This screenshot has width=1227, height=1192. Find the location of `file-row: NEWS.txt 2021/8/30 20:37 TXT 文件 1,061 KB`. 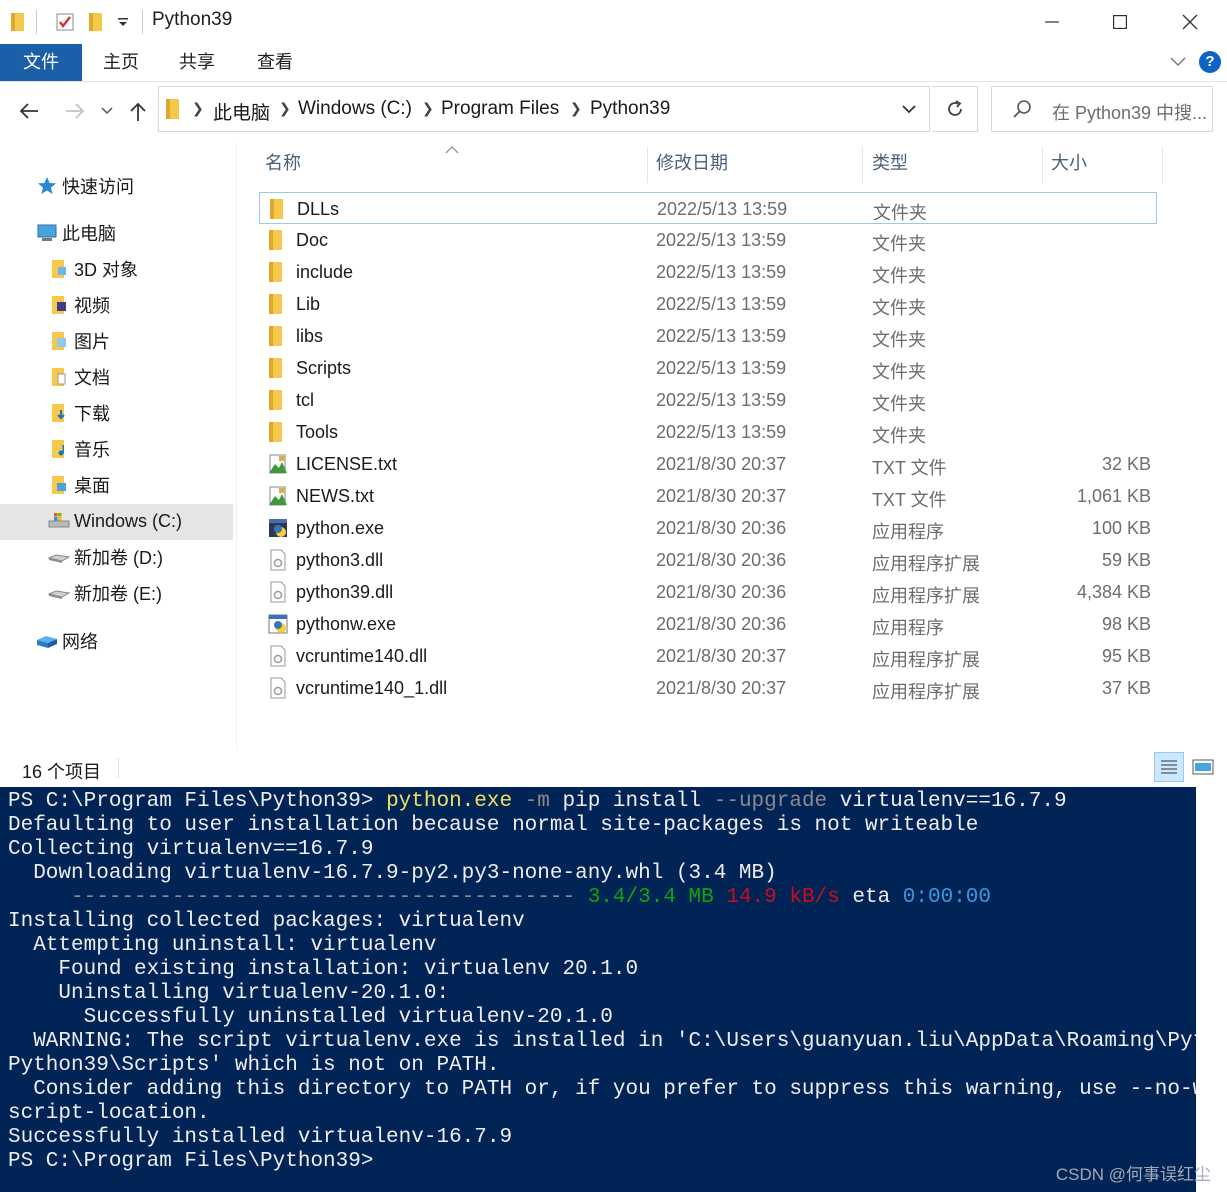

file-row: NEWS.txt 2021/8/30 20:37 TXT 文件 1,061 KB is located at coordinates (708, 496).